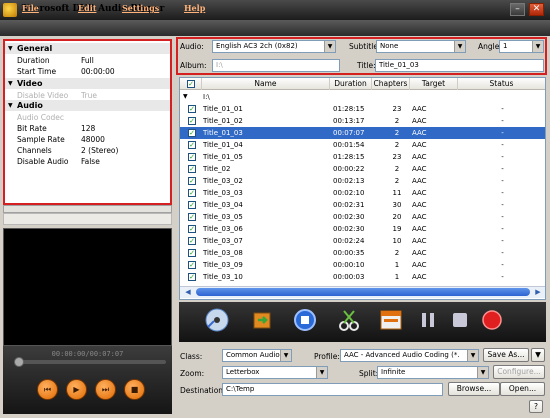 The height and width of the screenshot is (418, 550). Describe the element at coordinates (362, 157) in the screenshot. I see `table-row: ✓ Title_01_05 01:28:15 23 AAC -` at that location.